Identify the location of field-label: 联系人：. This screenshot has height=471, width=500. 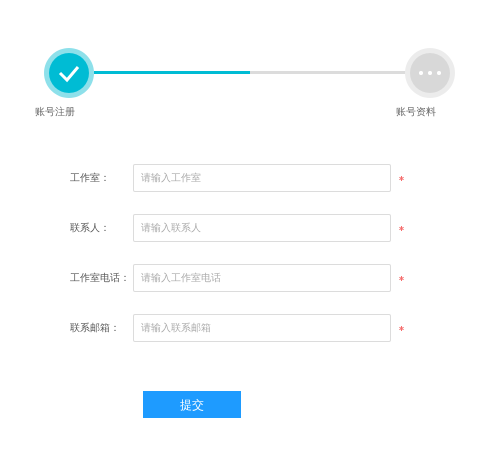
(90, 229).